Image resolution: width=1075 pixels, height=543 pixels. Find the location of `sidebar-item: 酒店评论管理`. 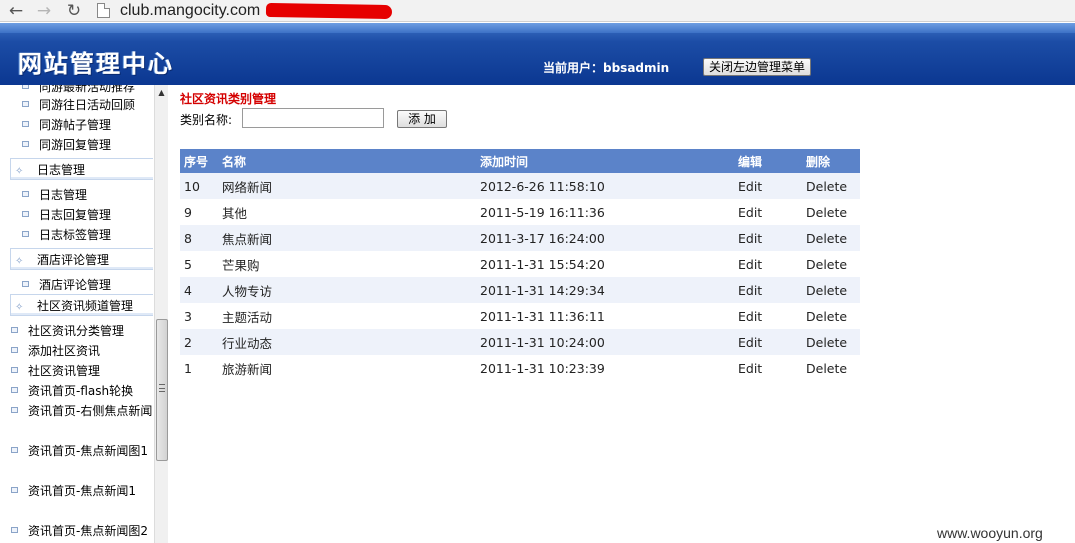

sidebar-item: 酒店评论管理 is located at coordinates (66, 285).